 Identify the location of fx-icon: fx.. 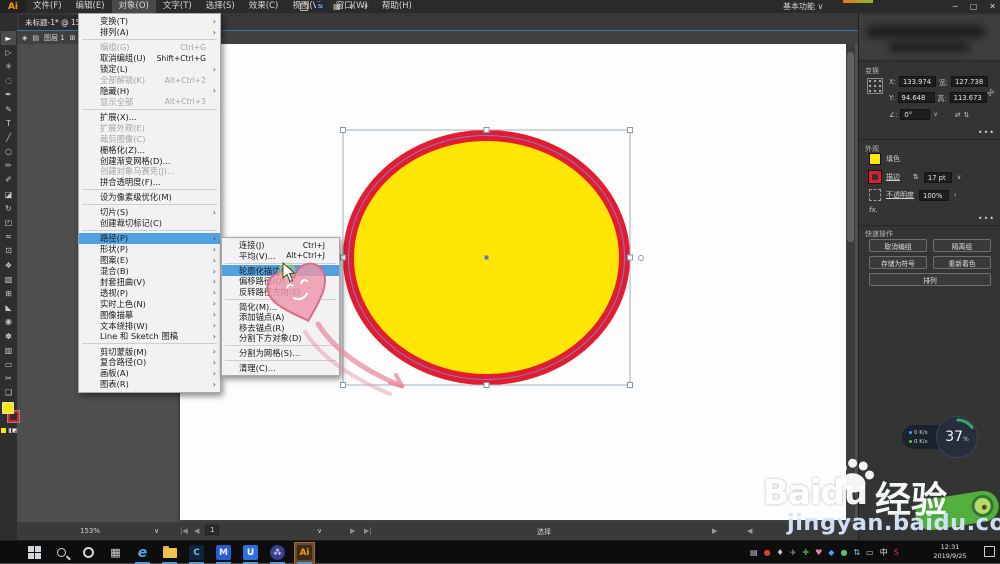
(873, 210).